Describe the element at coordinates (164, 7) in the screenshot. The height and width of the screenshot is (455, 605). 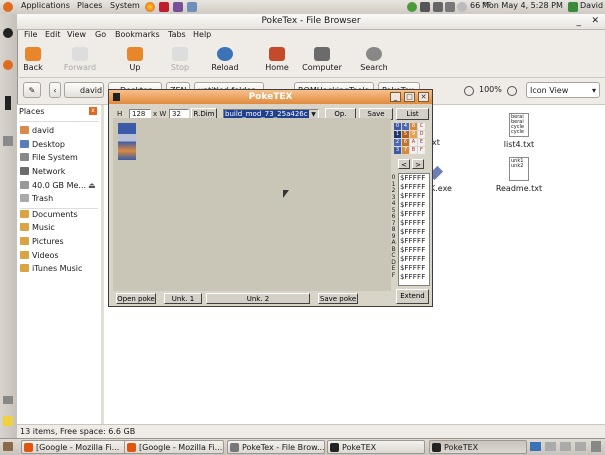
I see `filezilla-icon` at that location.